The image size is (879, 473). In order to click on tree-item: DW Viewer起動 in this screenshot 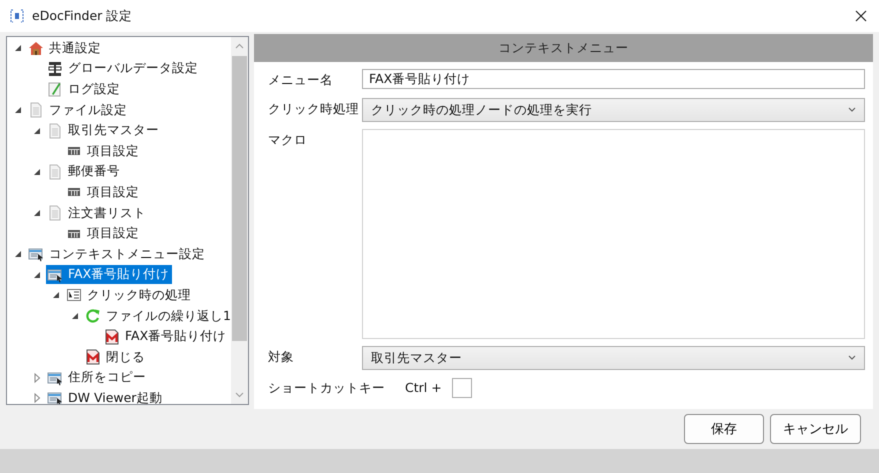, I will do `click(106, 396)`.